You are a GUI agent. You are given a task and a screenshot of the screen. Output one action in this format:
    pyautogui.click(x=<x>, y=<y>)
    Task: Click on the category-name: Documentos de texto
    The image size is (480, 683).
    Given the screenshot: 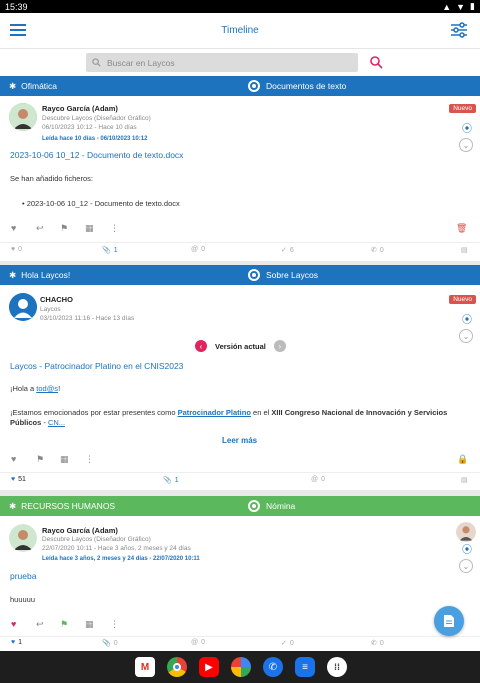 What is the action you would take?
    pyautogui.click(x=306, y=86)
    